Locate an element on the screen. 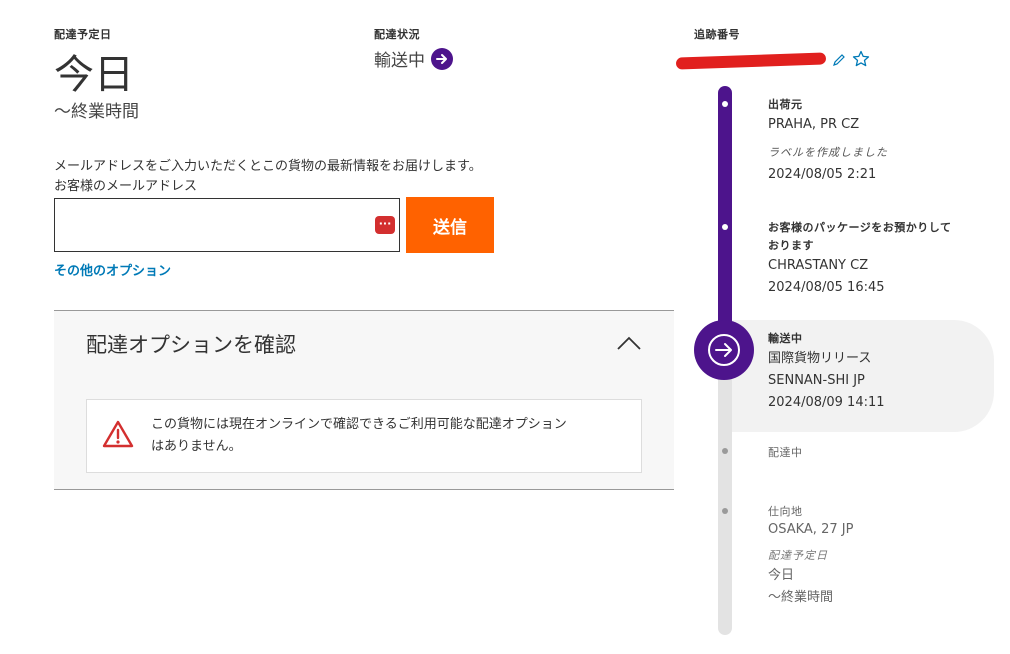 The image size is (1010, 654). warning-line-1: この貨物には現在オンラインで確認できるご利用可能な配達オプション is located at coordinates (359, 424).